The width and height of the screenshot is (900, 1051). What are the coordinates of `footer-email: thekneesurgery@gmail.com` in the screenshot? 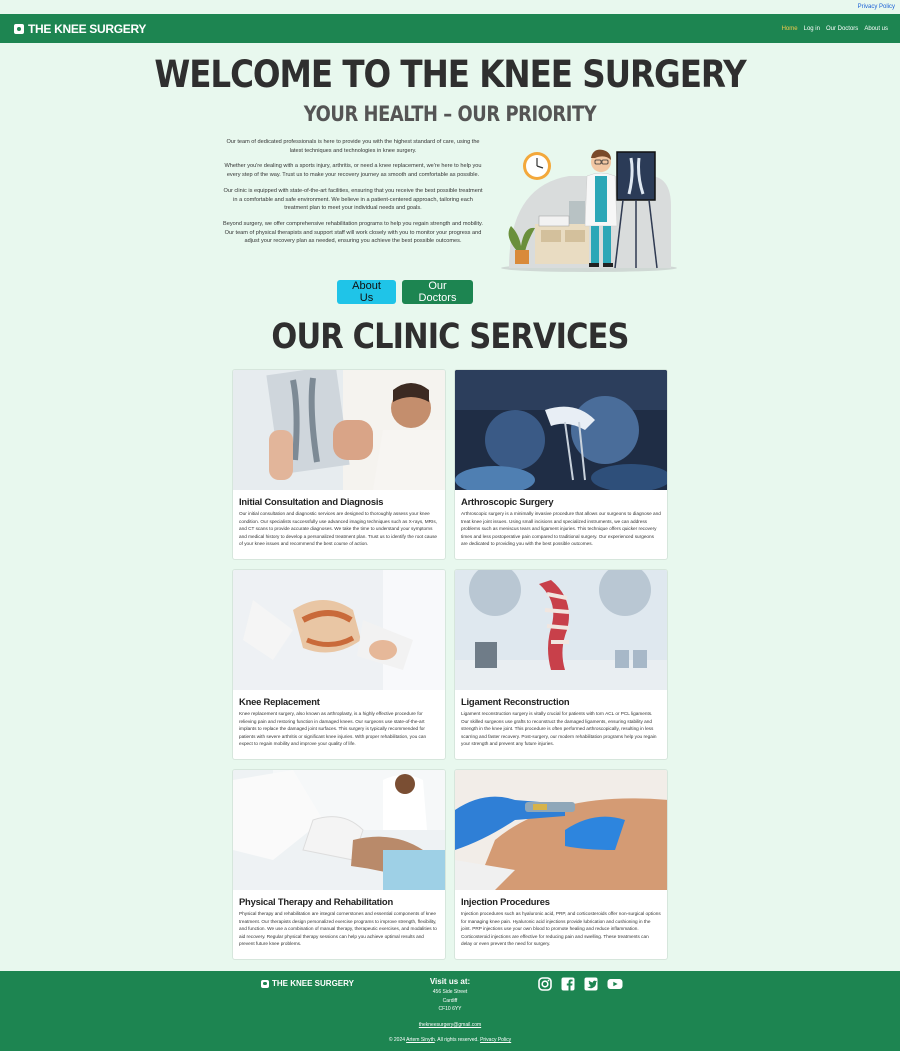 It's located at (450, 1025).